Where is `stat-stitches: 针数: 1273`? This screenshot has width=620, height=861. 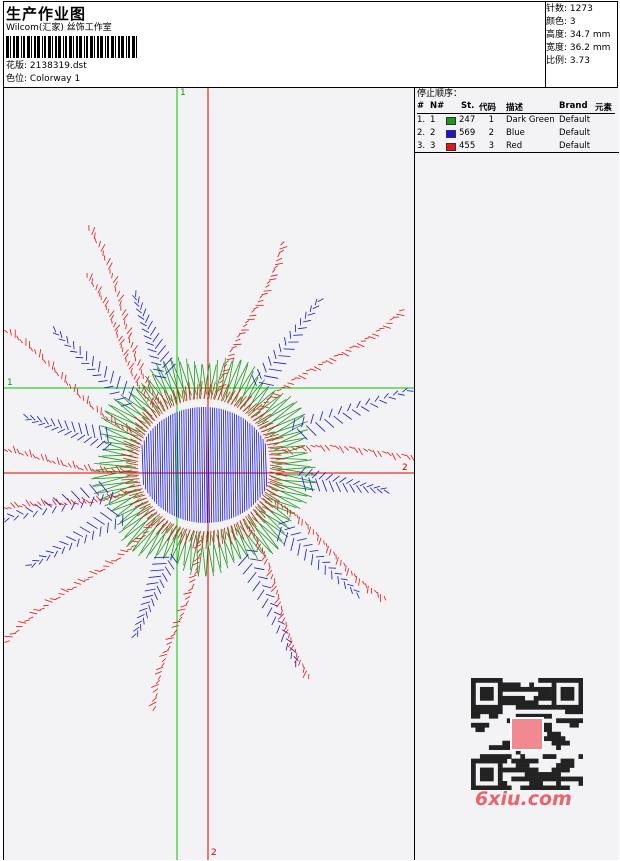 stat-stitches: 针数: 1273 is located at coordinates (569, 9).